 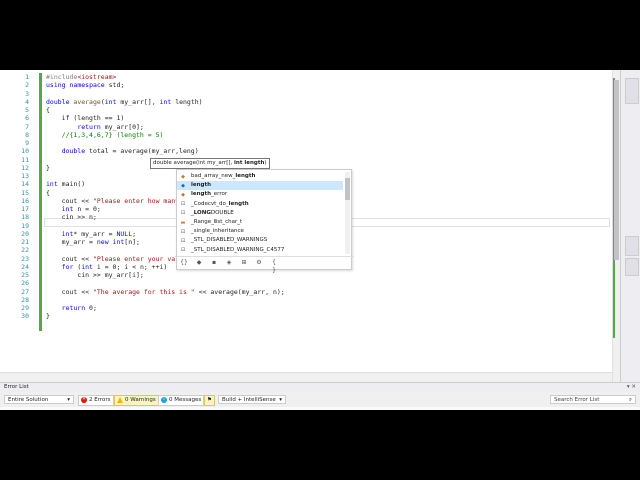 What do you see at coordinates (87, 209) in the screenshot?
I see `code-token: n = 0;` at bounding box center [87, 209].